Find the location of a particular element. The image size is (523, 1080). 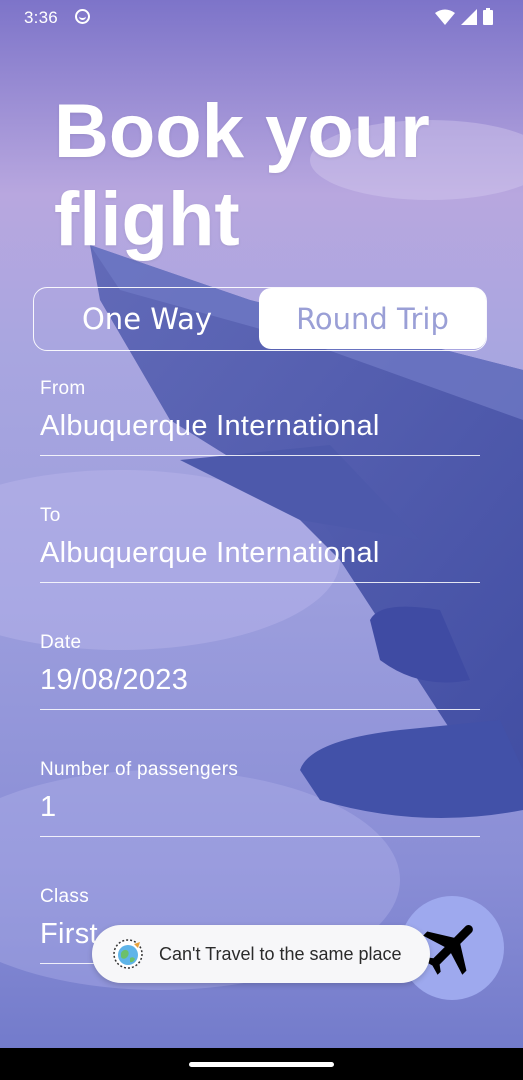

passengers-field: Number of passengers 1 is located at coordinates (260, 798).